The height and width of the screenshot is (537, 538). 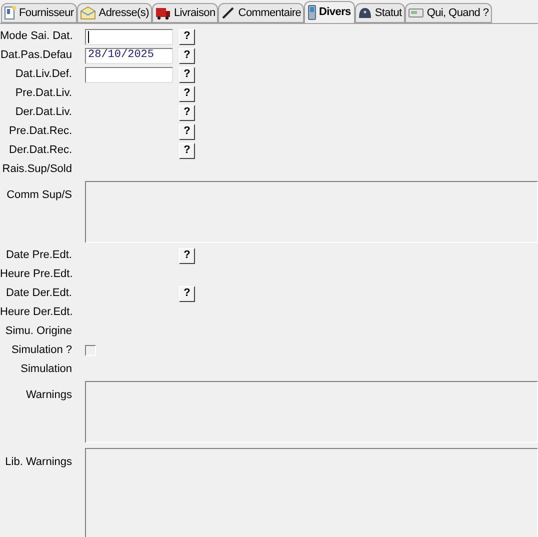 What do you see at coordinates (90, 350) in the screenshot?
I see `checkbox` at bounding box center [90, 350].